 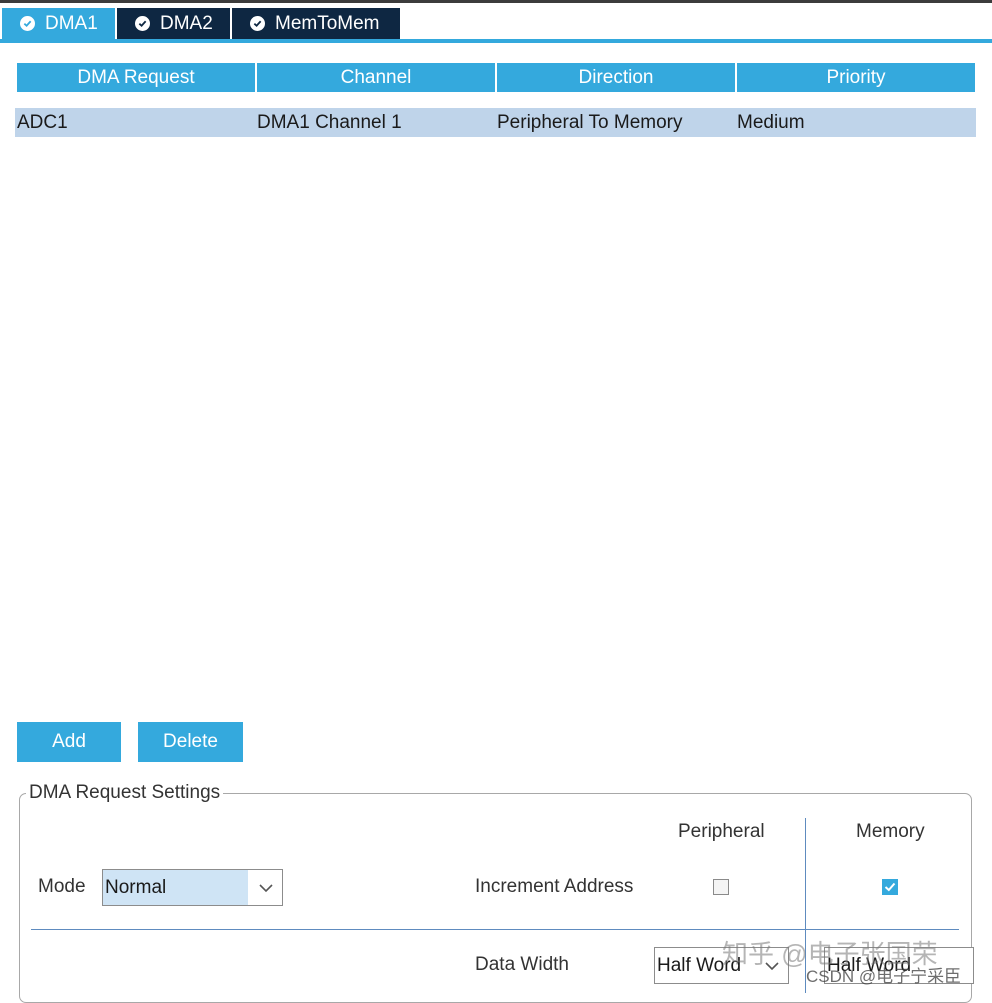 What do you see at coordinates (190, 742) in the screenshot?
I see `delete-button: Delete` at bounding box center [190, 742].